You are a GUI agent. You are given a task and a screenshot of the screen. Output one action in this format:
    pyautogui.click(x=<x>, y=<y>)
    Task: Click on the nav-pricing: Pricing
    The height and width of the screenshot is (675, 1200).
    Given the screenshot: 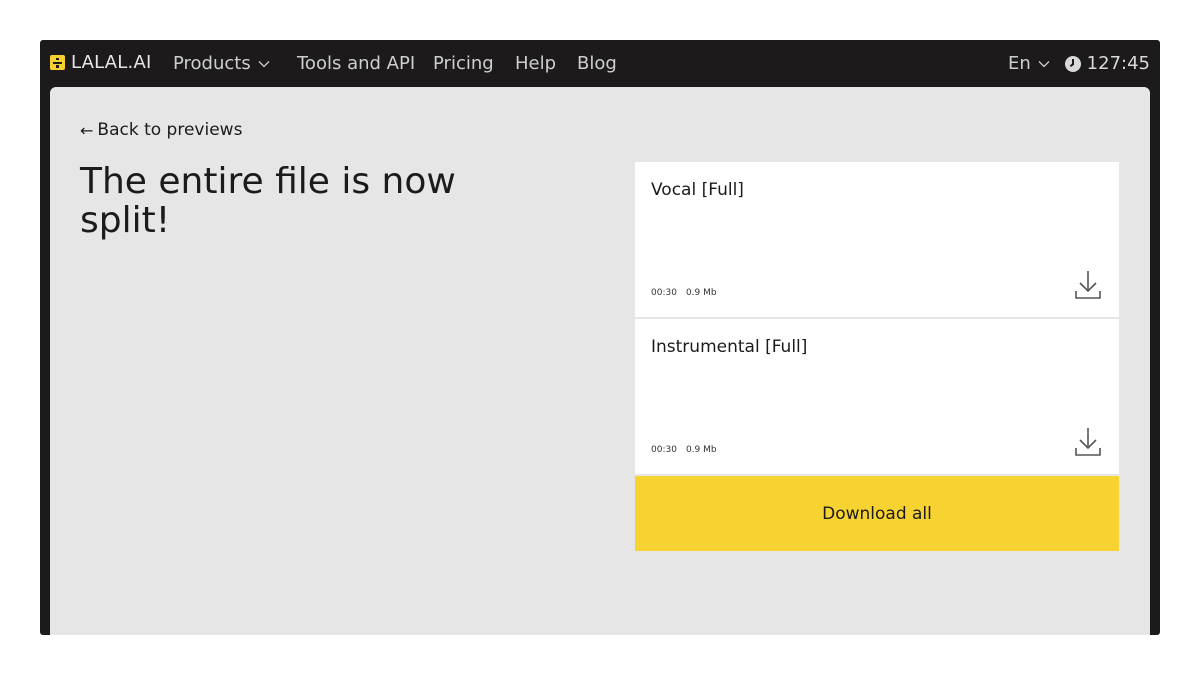 What is the action you would take?
    pyautogui.click(x=463, y=63)
    